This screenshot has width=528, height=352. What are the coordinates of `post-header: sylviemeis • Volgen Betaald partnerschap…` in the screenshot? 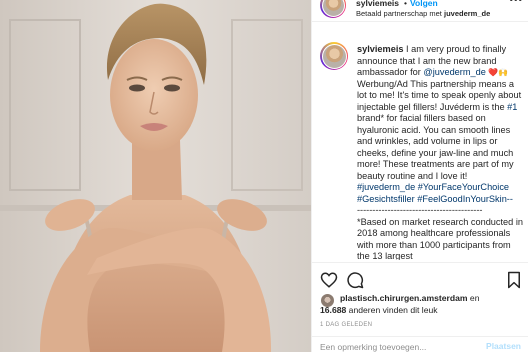 It's located at (420, 11).